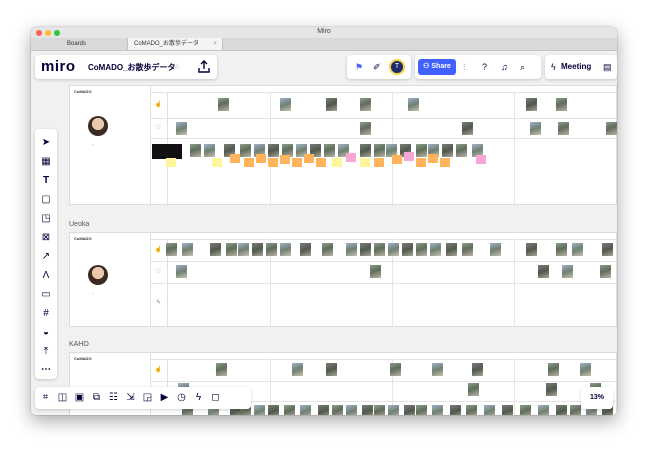 The height and width of the screenshot is (451, 650). I want to click on star-icon: ☆, so click(176, 66).